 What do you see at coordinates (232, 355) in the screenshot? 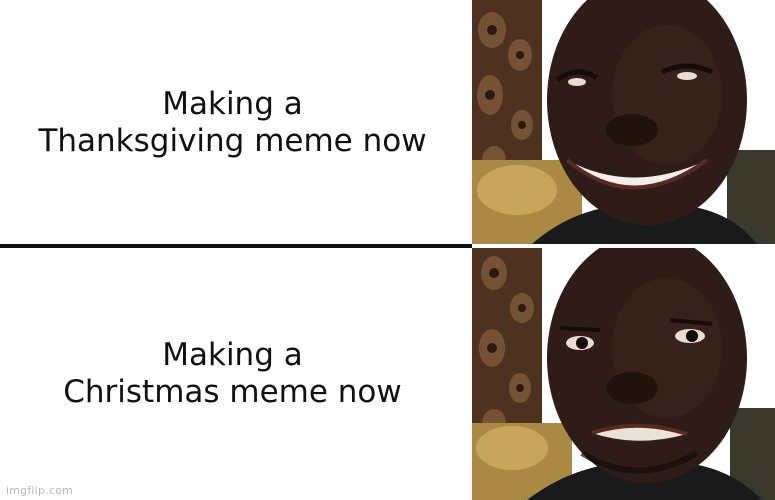
I see `bottom-caption-line-1: Making a` at bounding box center [232, 355].